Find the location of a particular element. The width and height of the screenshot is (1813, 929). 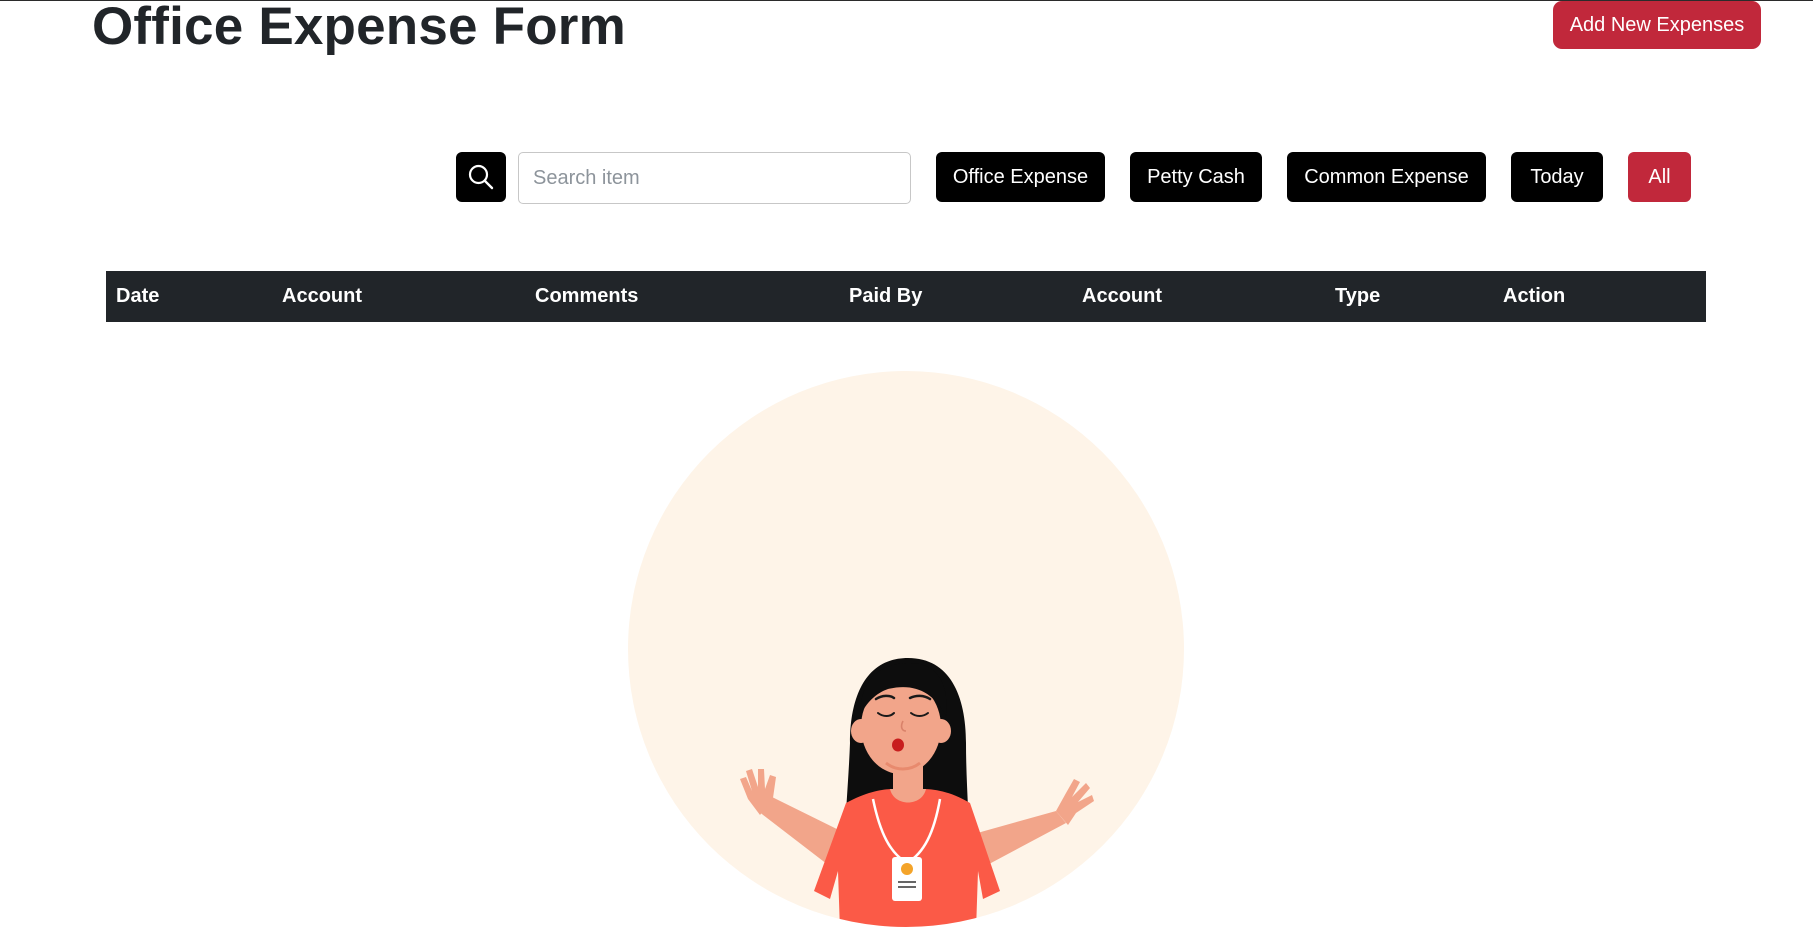

column-header-account-2: Account is located at coordinates (1122, 296).